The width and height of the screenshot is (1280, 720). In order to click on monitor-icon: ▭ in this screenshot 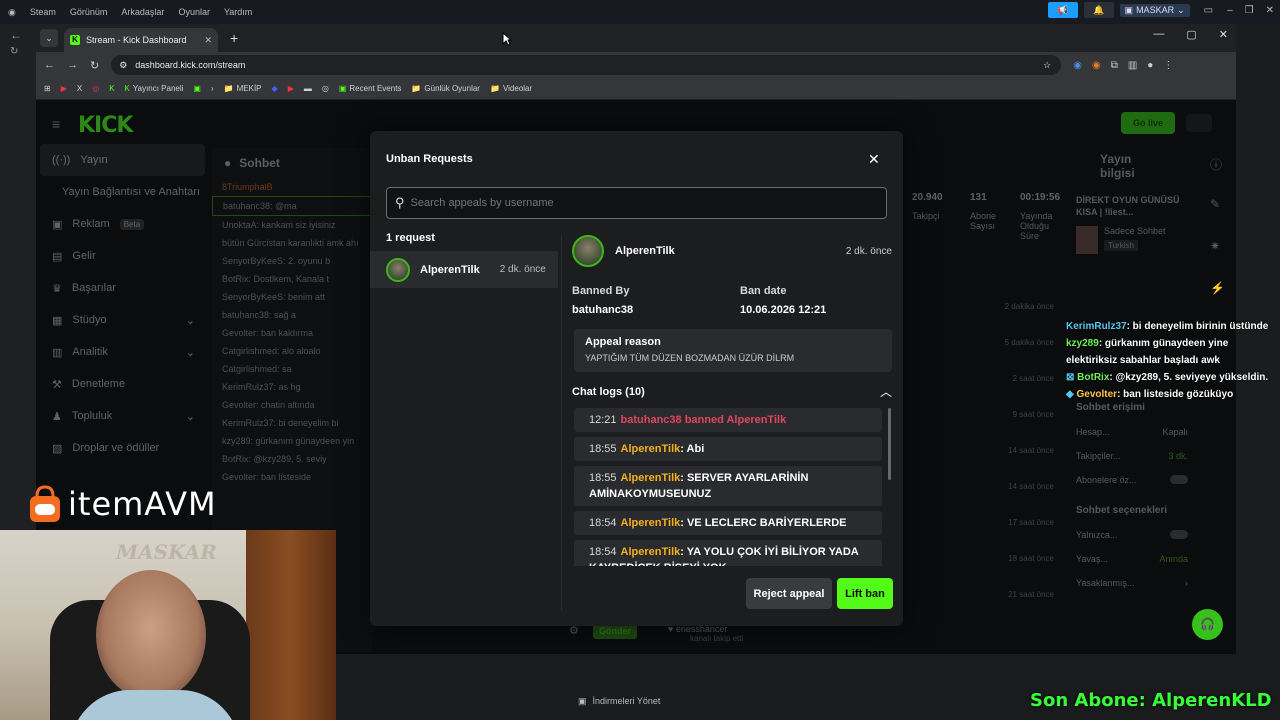, I will do `click(1208, 10)`.